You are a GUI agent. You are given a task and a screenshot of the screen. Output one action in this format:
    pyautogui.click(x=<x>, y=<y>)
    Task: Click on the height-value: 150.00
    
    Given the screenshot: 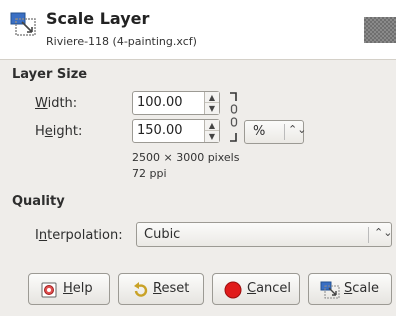 What is the action you would take?
    pyautogui.click(x=160, y=130)
    